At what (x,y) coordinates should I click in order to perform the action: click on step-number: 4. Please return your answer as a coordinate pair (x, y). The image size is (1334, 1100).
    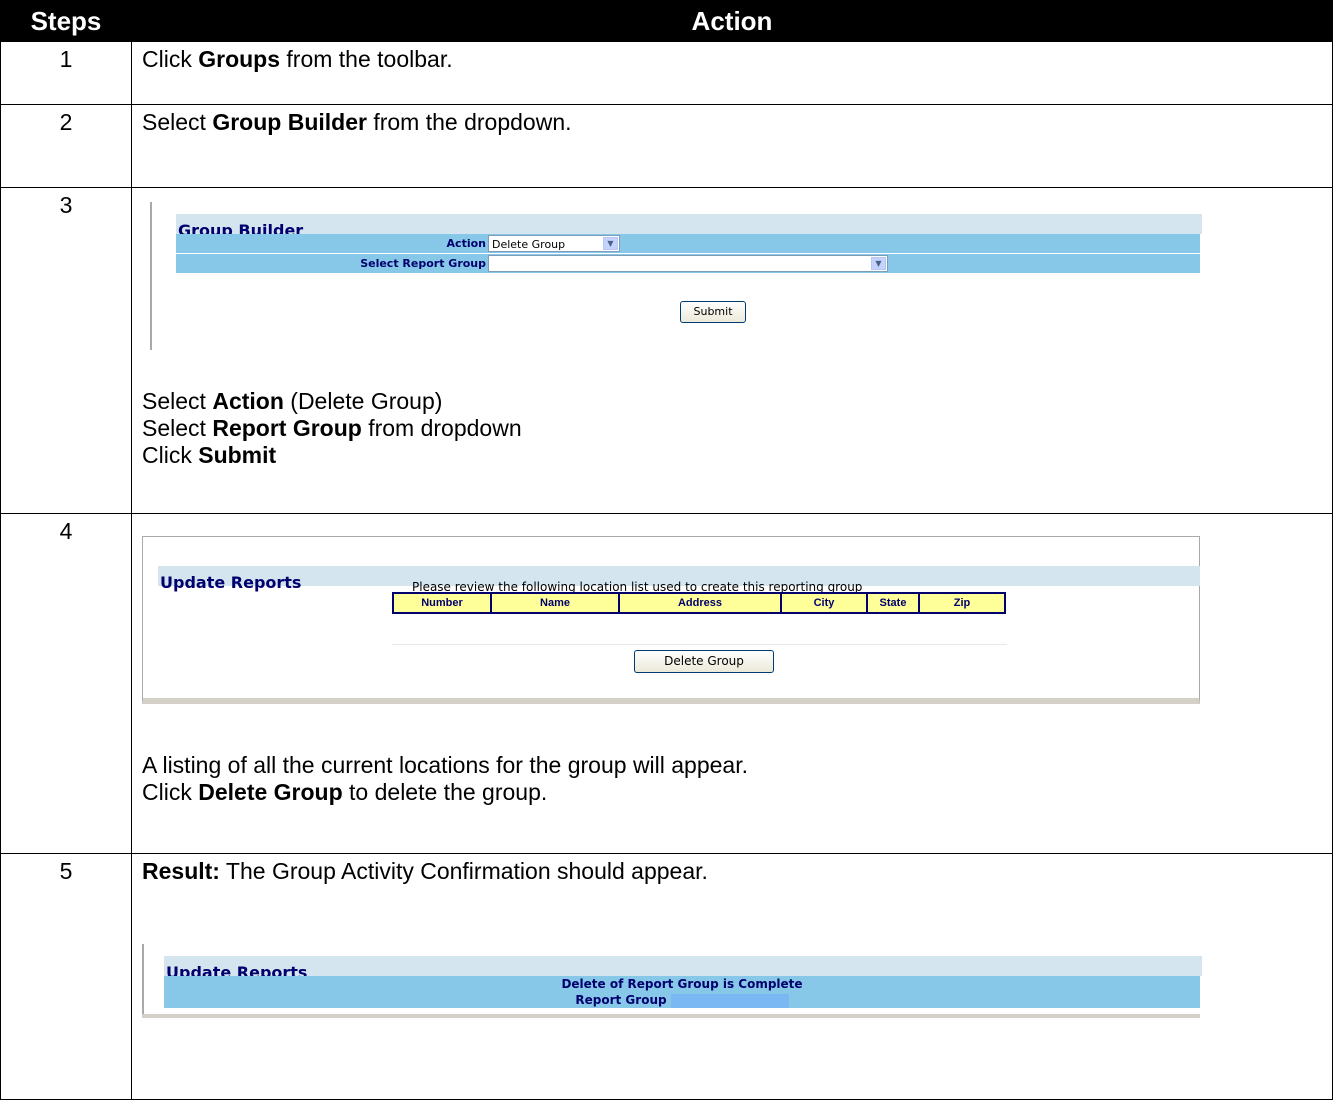
    Looking at the image, I should click on (66, 683).